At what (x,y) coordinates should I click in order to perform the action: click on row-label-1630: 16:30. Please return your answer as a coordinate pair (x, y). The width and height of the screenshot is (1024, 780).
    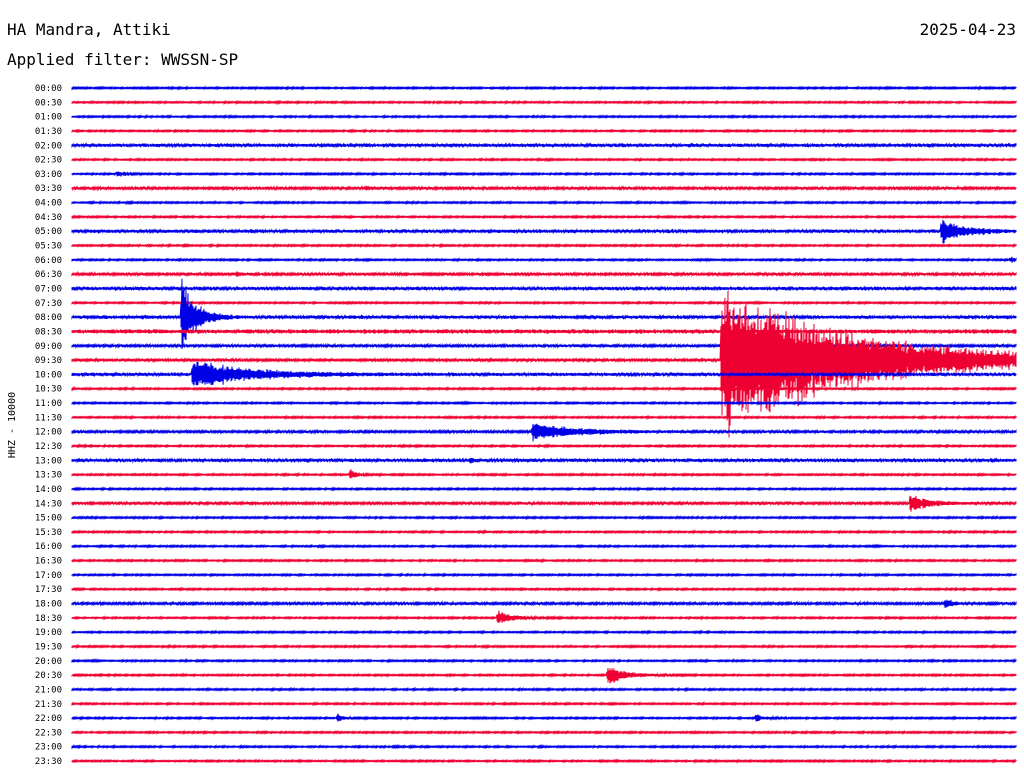
    Looking at the image, I should click on (48, 562).